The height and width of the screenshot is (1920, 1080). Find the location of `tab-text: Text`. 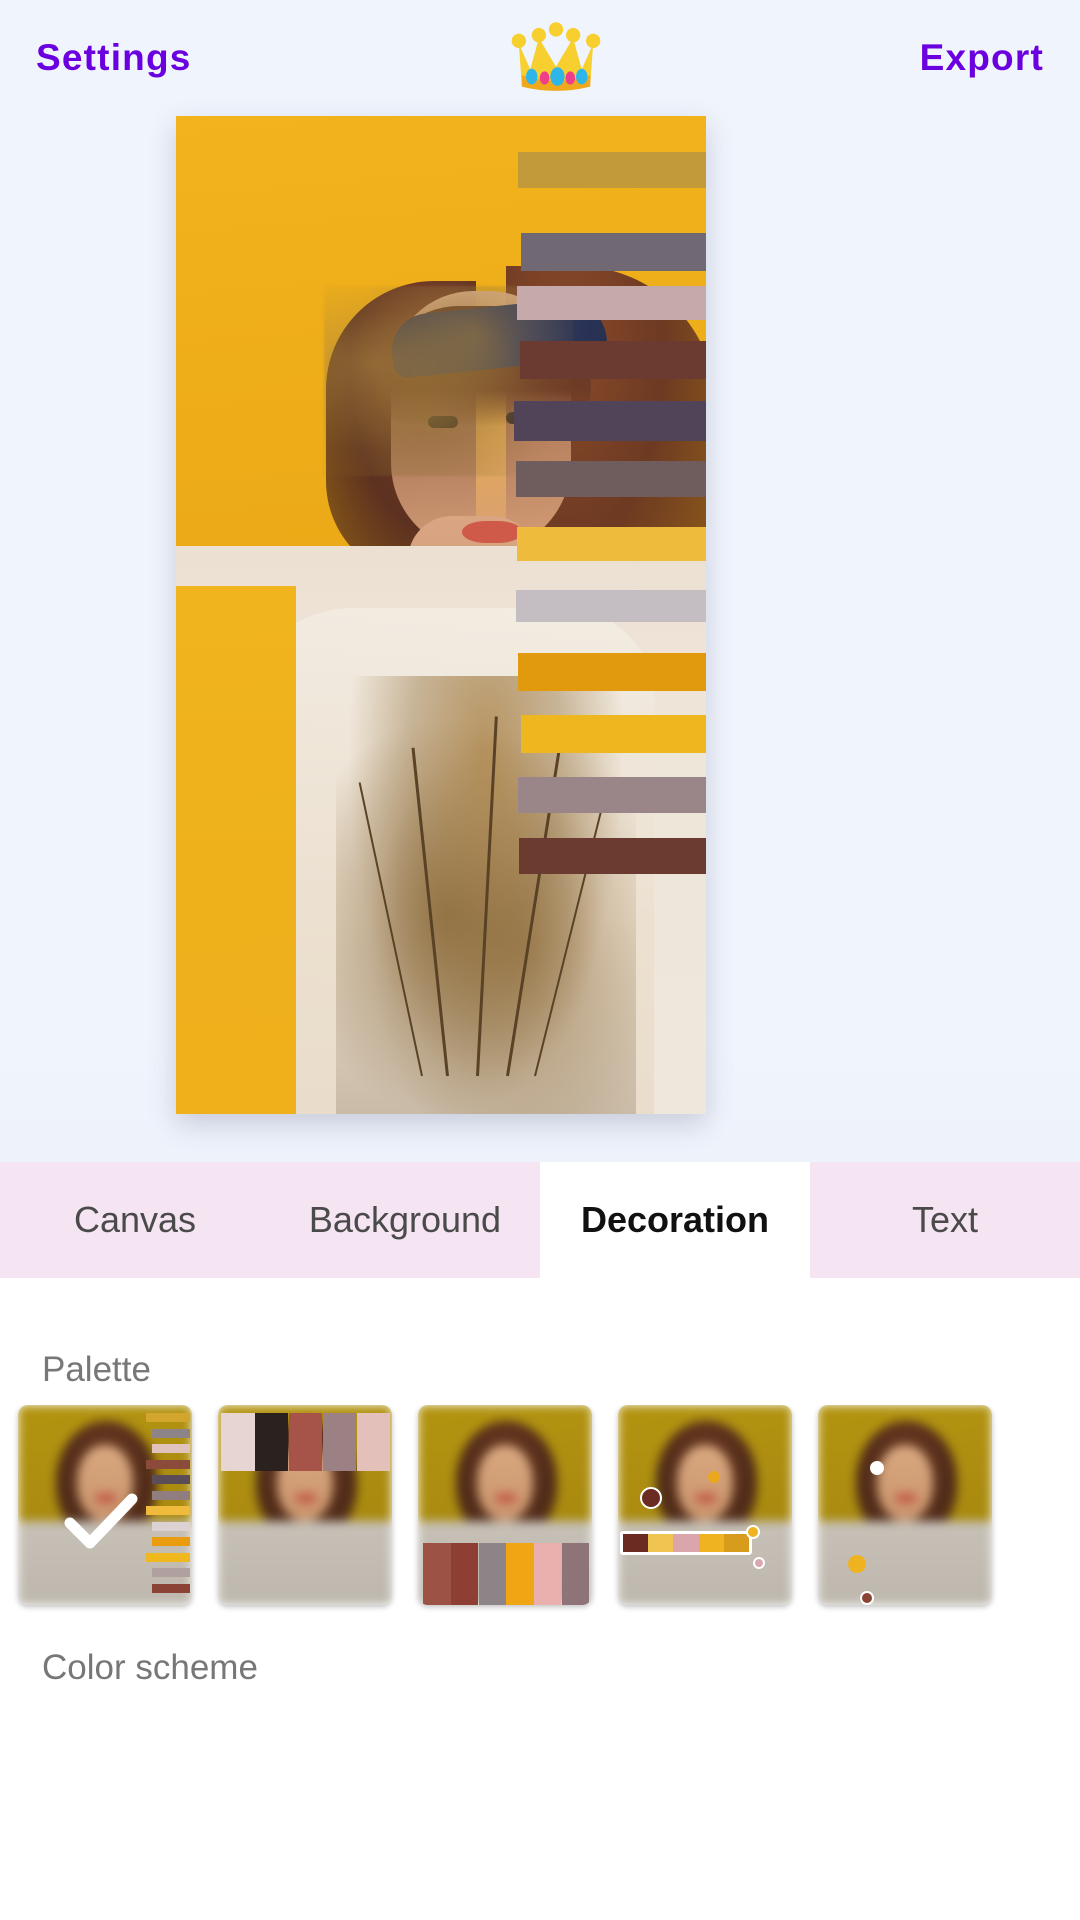

tab-text: Text is located at coordinates (945, 1220).